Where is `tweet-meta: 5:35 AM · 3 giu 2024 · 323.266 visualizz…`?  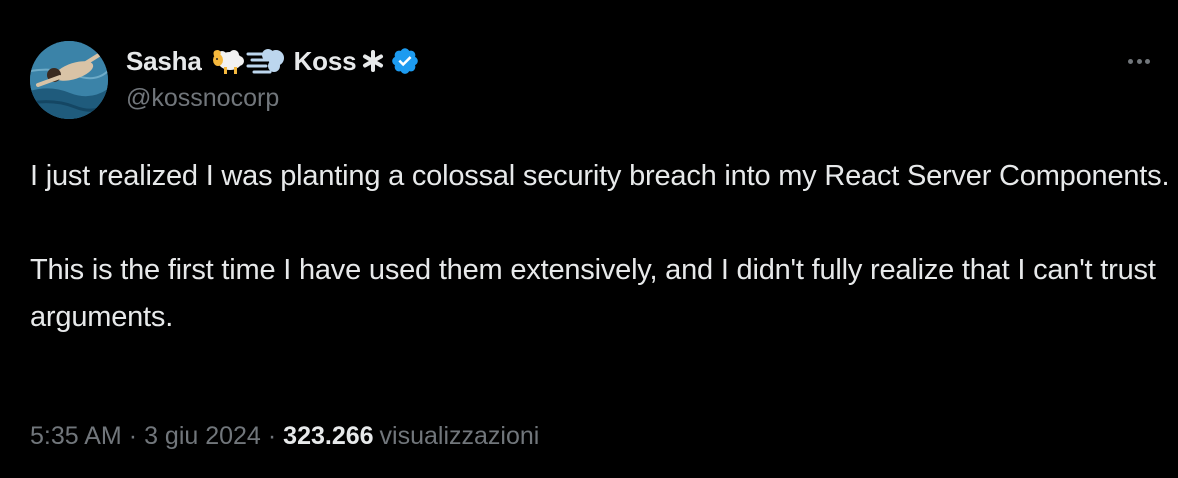 tweet-meta: 5:35 AM · 3 giu 2024 · 323.266 visualizz… is located at coordinates (284, 436).